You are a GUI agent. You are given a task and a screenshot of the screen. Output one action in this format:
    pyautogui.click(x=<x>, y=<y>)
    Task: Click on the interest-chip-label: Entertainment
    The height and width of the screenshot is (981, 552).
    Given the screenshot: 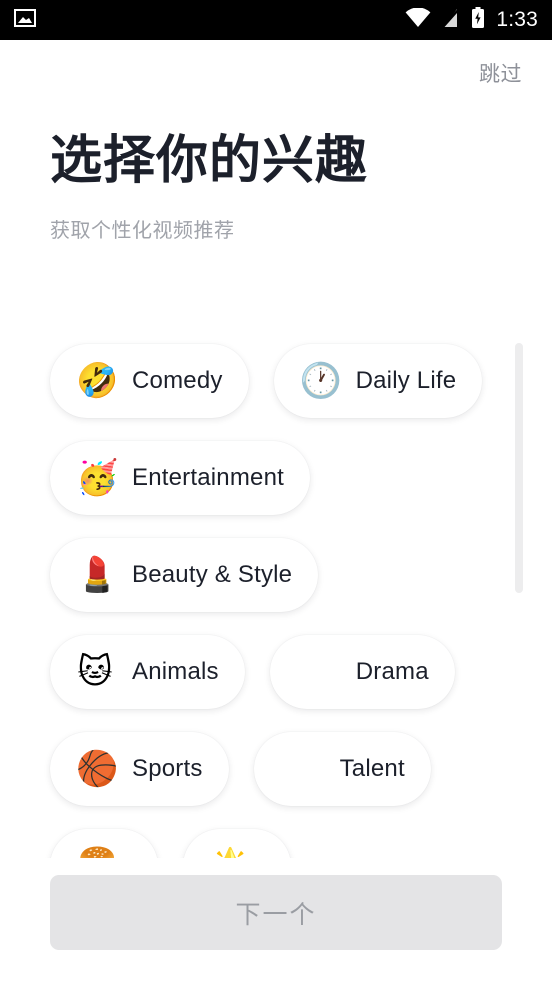 What is the action you would take?
    pyautogui.click(x=208, y=477)
    